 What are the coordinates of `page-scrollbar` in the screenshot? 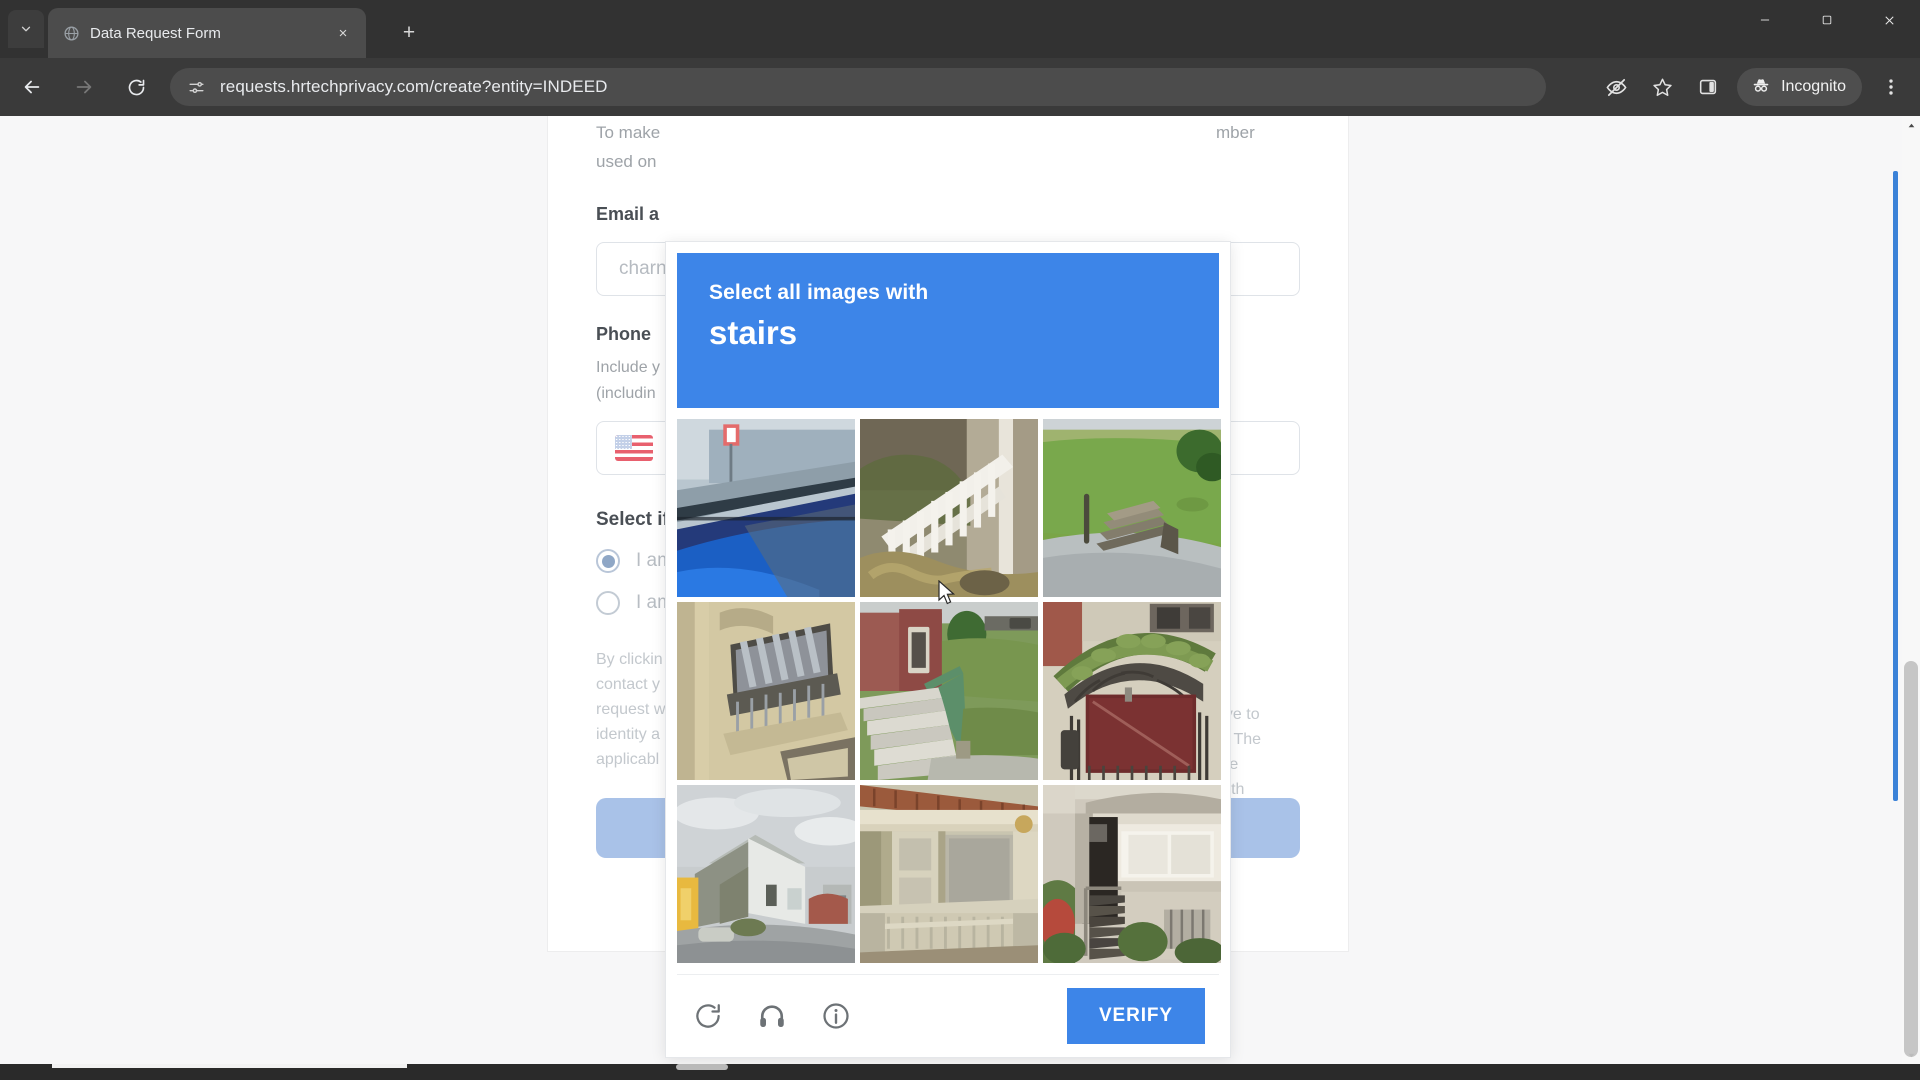 It's located at (1911, 590).